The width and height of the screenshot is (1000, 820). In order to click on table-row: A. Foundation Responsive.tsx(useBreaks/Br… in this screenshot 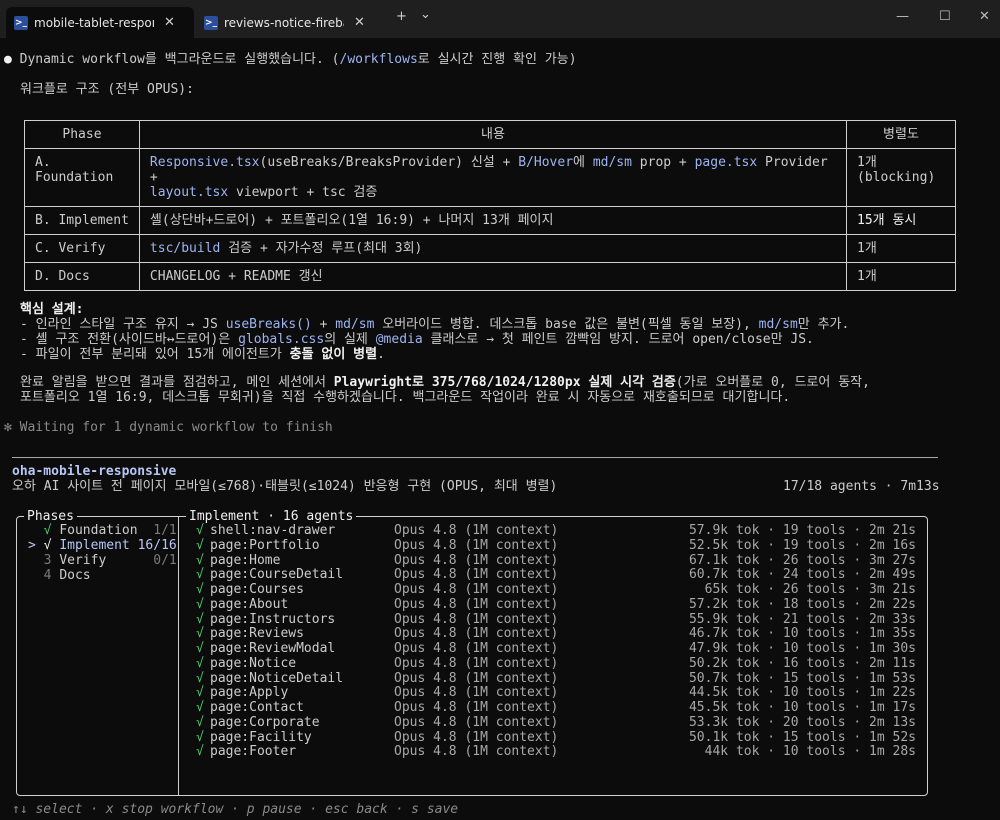, I will do `click(490, 177)`.